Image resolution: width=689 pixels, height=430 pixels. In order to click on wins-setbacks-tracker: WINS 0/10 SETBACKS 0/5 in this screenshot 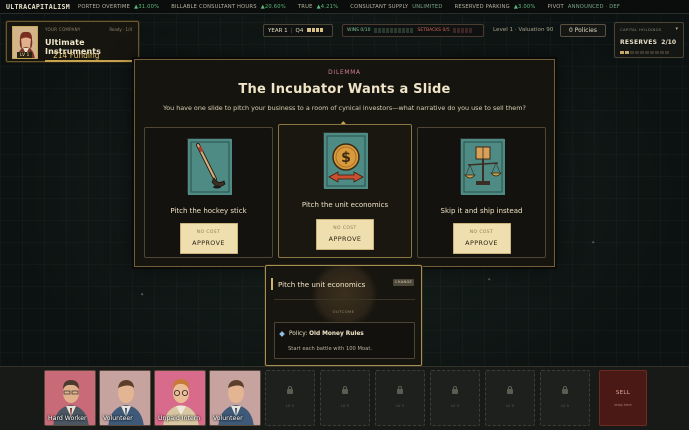, I will do `click(413, 30)`.